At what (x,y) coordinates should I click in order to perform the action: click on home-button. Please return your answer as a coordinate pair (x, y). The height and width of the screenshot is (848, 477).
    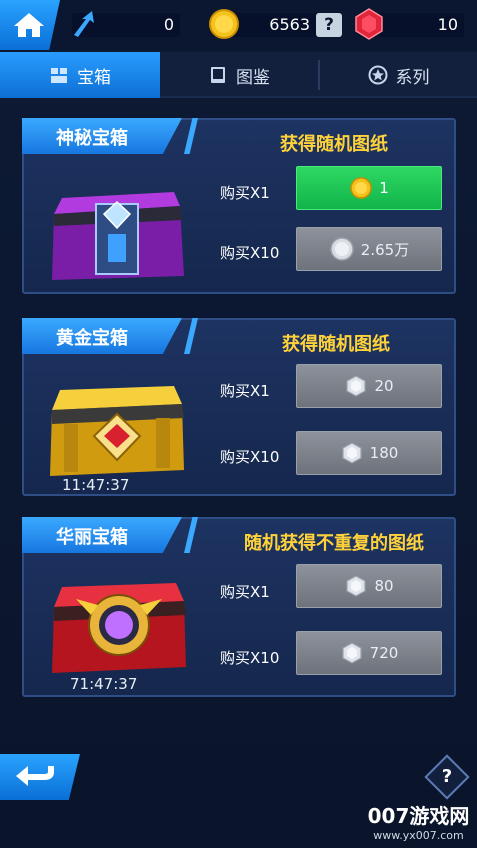
    Looking at the image, I should click on (30, 25).